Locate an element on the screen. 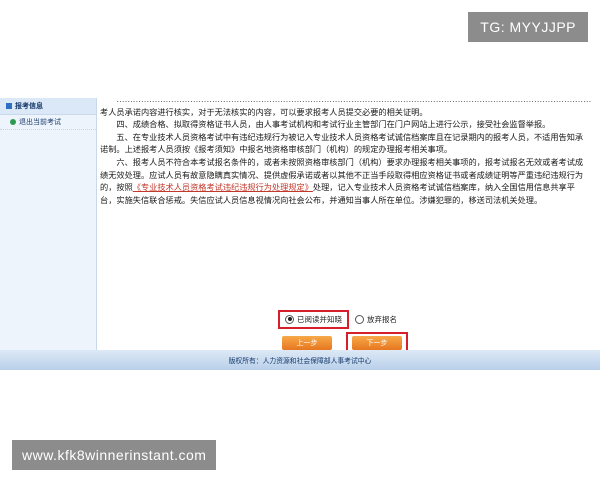 The width and height of the screenshot is (600, 480). giveup-radio is located at coordinates (359, 319).